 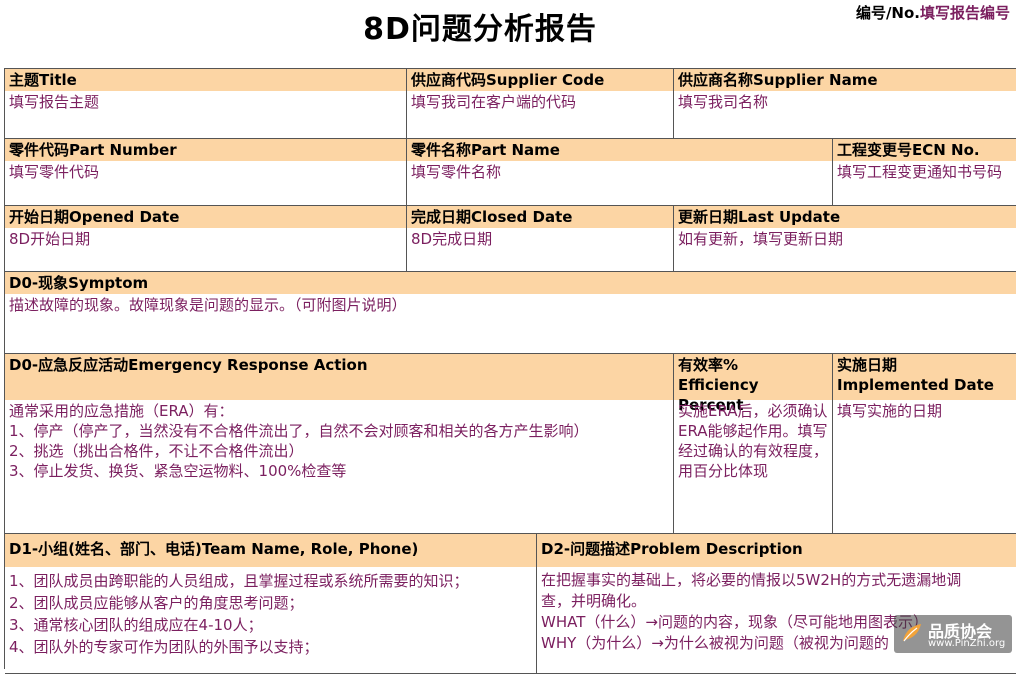 I want to click on opened-date-value: 8D开始日期, so click(x=205, y=239).